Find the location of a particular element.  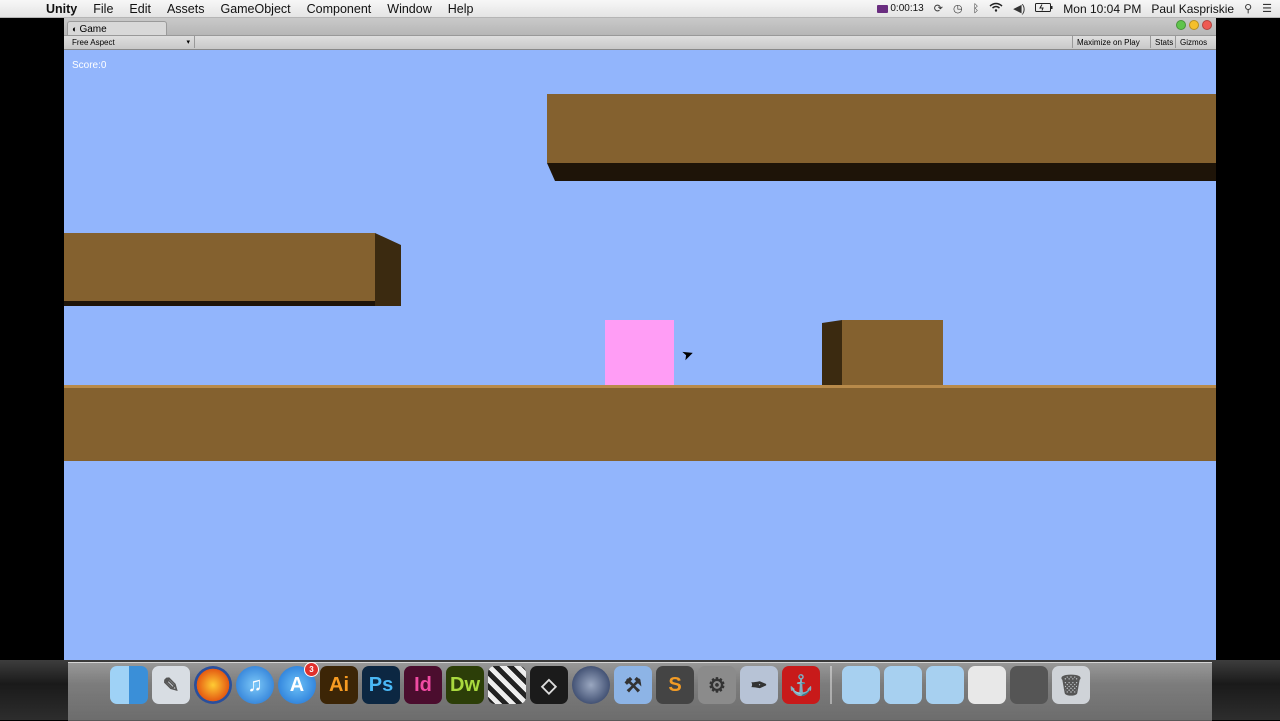

dock: ✎ ♫ A3 Ai Ps Id Dw ◇ ⚒ S ⚙ ✒ ⚓ 🗑 is located at coordinates (600, 686).